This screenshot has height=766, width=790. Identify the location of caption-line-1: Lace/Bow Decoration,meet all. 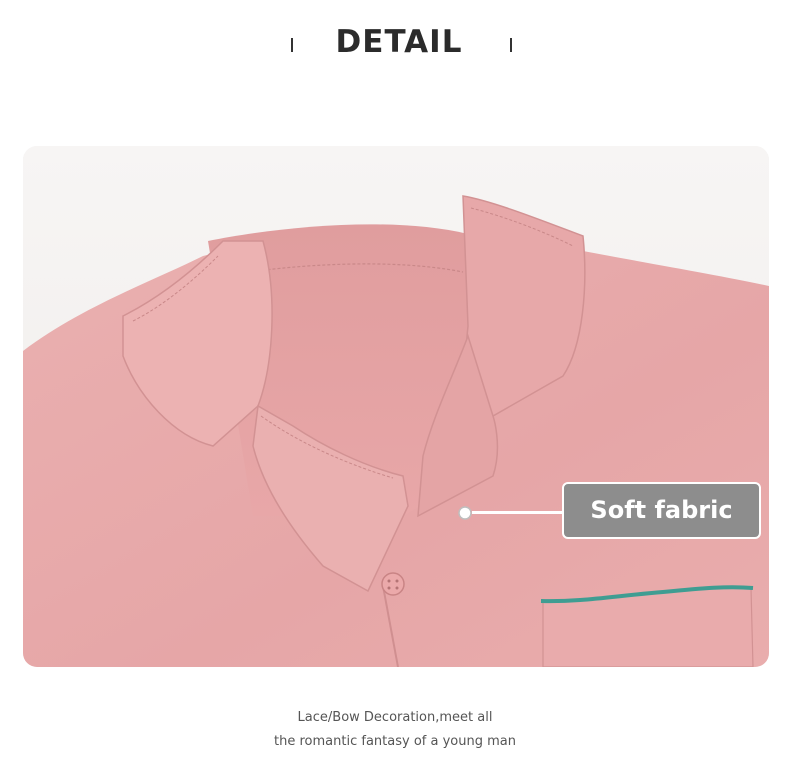
(395, 717).